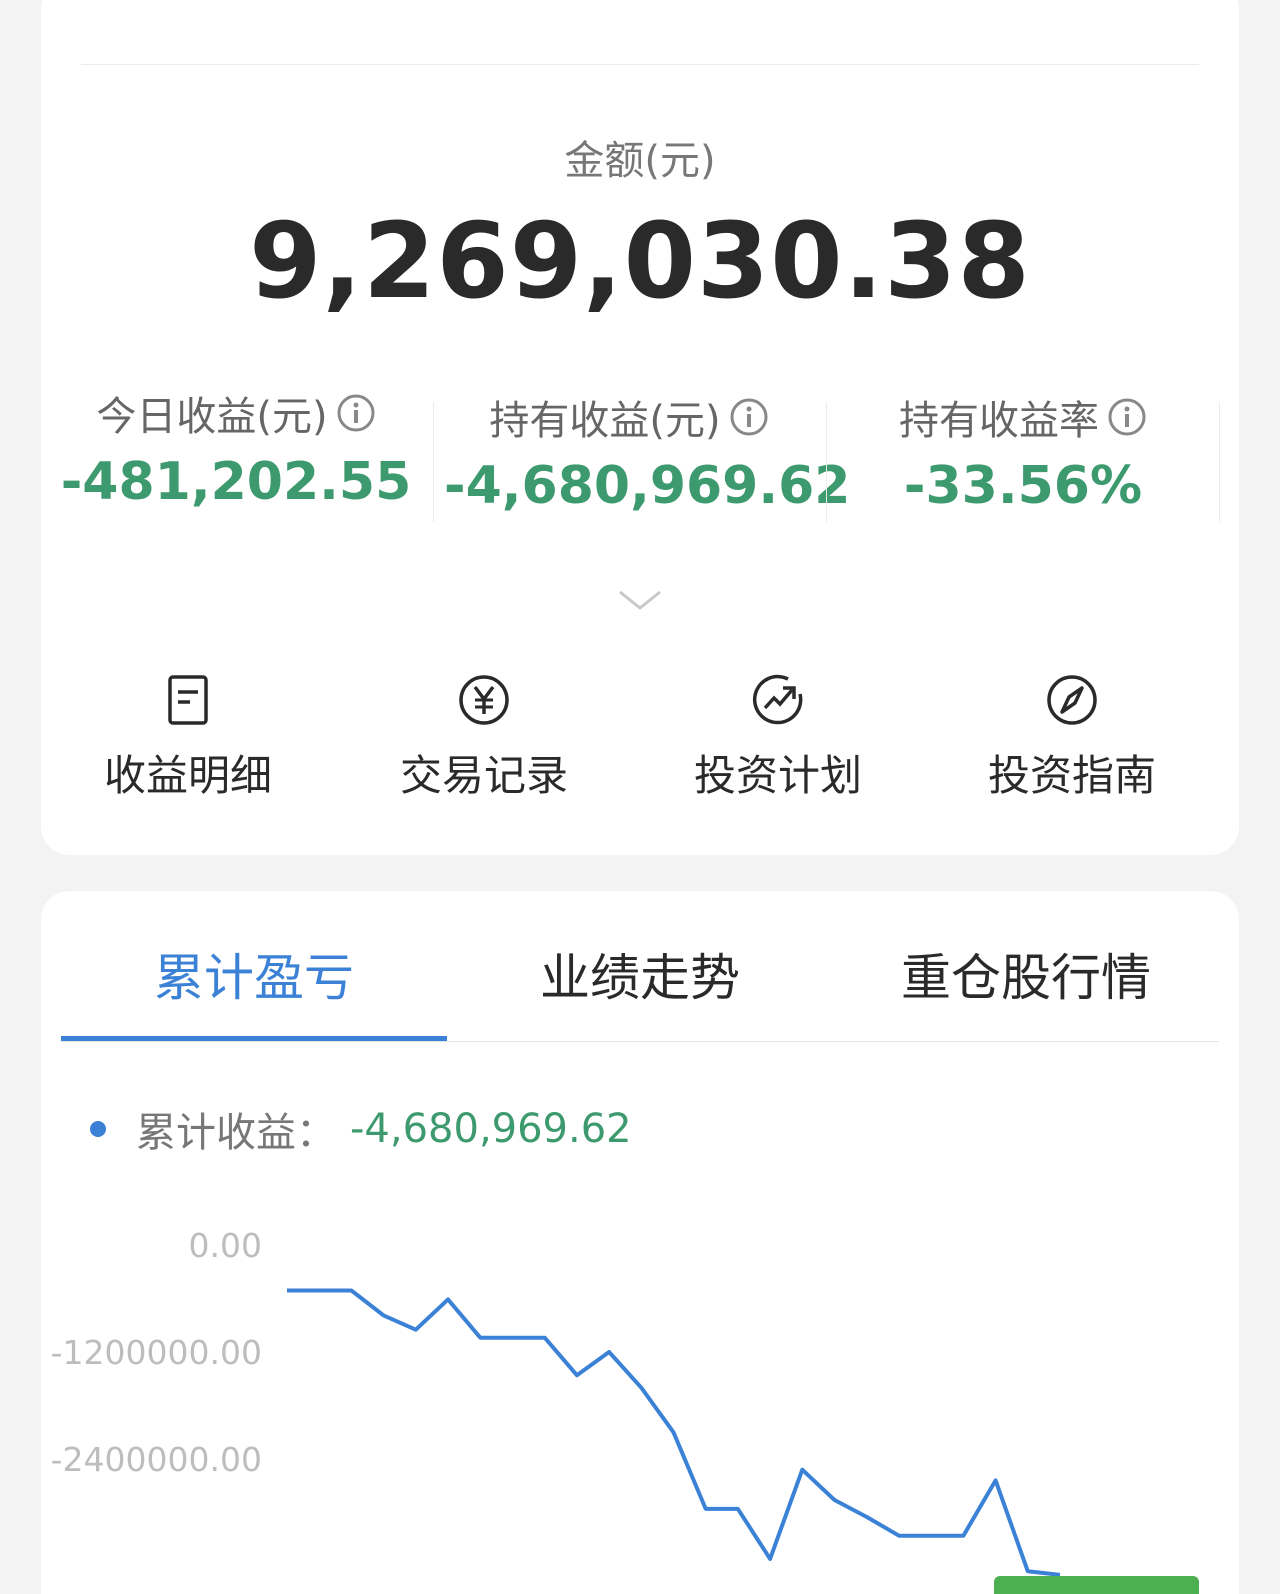 The height and width of the screenshot is (1594, 1280). I want to click on latest-point-badge, so click(1096, 1585).